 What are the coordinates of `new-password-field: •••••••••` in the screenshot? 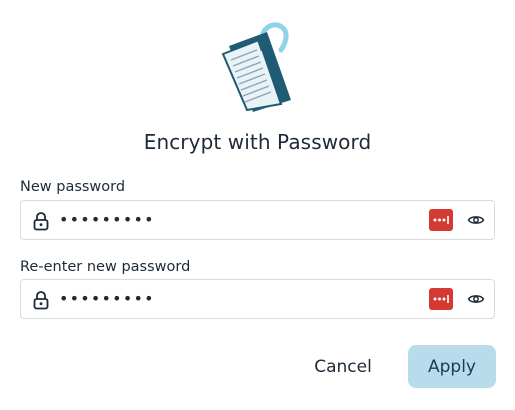 It's located at (257, 220).